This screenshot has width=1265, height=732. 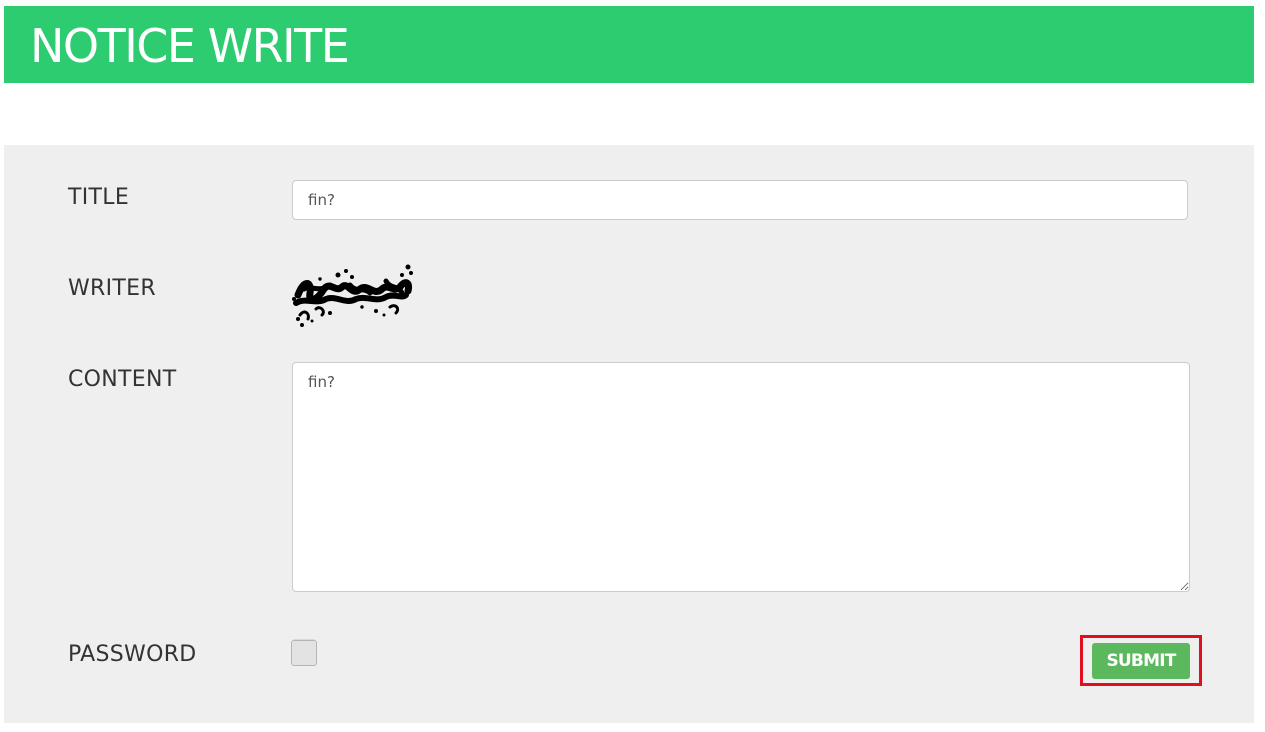 I want to click on password-checkbox, so click(x=304, y=653).